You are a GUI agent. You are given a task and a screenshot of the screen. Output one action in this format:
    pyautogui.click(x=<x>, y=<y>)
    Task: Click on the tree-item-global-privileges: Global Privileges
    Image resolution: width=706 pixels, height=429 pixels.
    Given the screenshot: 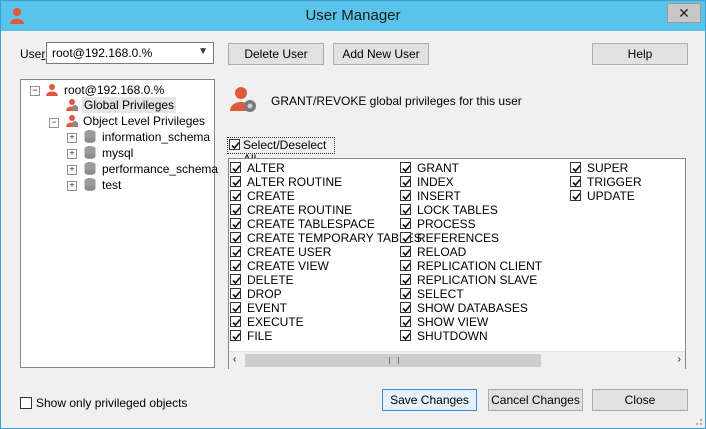 What is the action you would take?
    pyautogui.click(x=129, y=105)
    